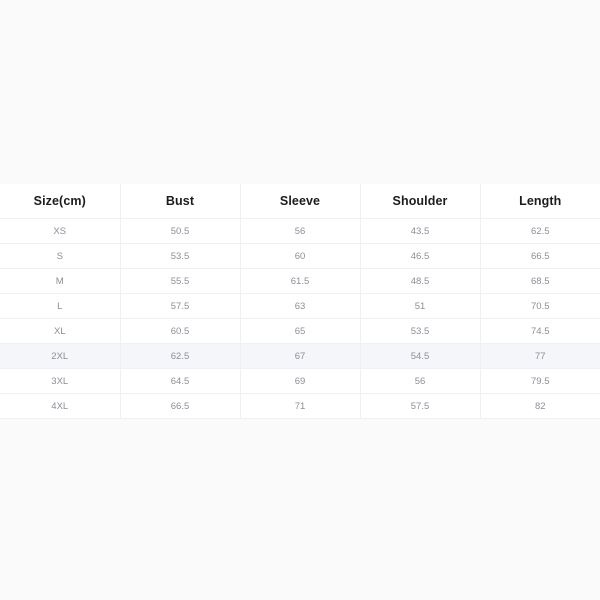 This screenshot has width=600, height=600. I want to click on table-row: XS 50.5 56 43.5 62.5, so click(300, 231).